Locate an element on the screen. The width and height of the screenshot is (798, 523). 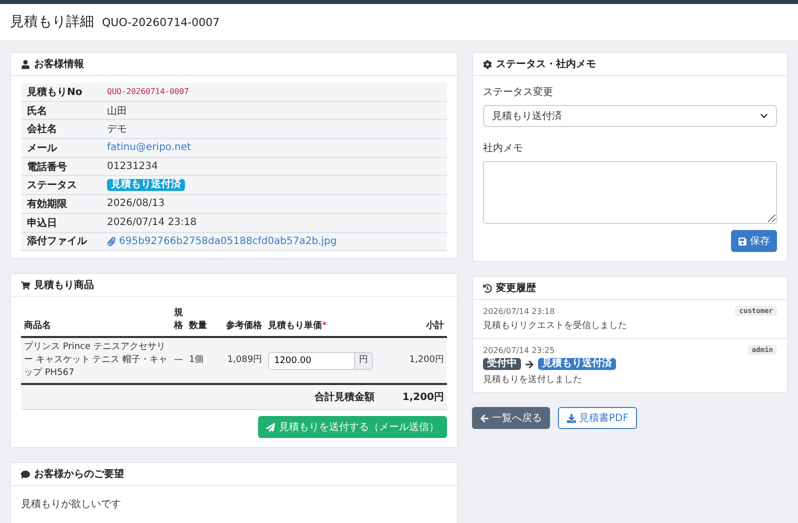
arrow-left-icon is located at coordinates (484, 418).